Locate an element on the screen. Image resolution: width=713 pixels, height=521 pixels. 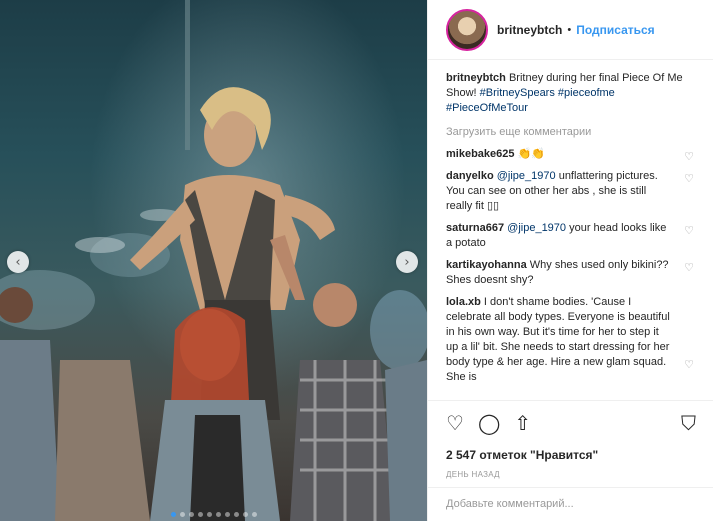
comment-username: lola.xb is located at coordinates (463, 302).